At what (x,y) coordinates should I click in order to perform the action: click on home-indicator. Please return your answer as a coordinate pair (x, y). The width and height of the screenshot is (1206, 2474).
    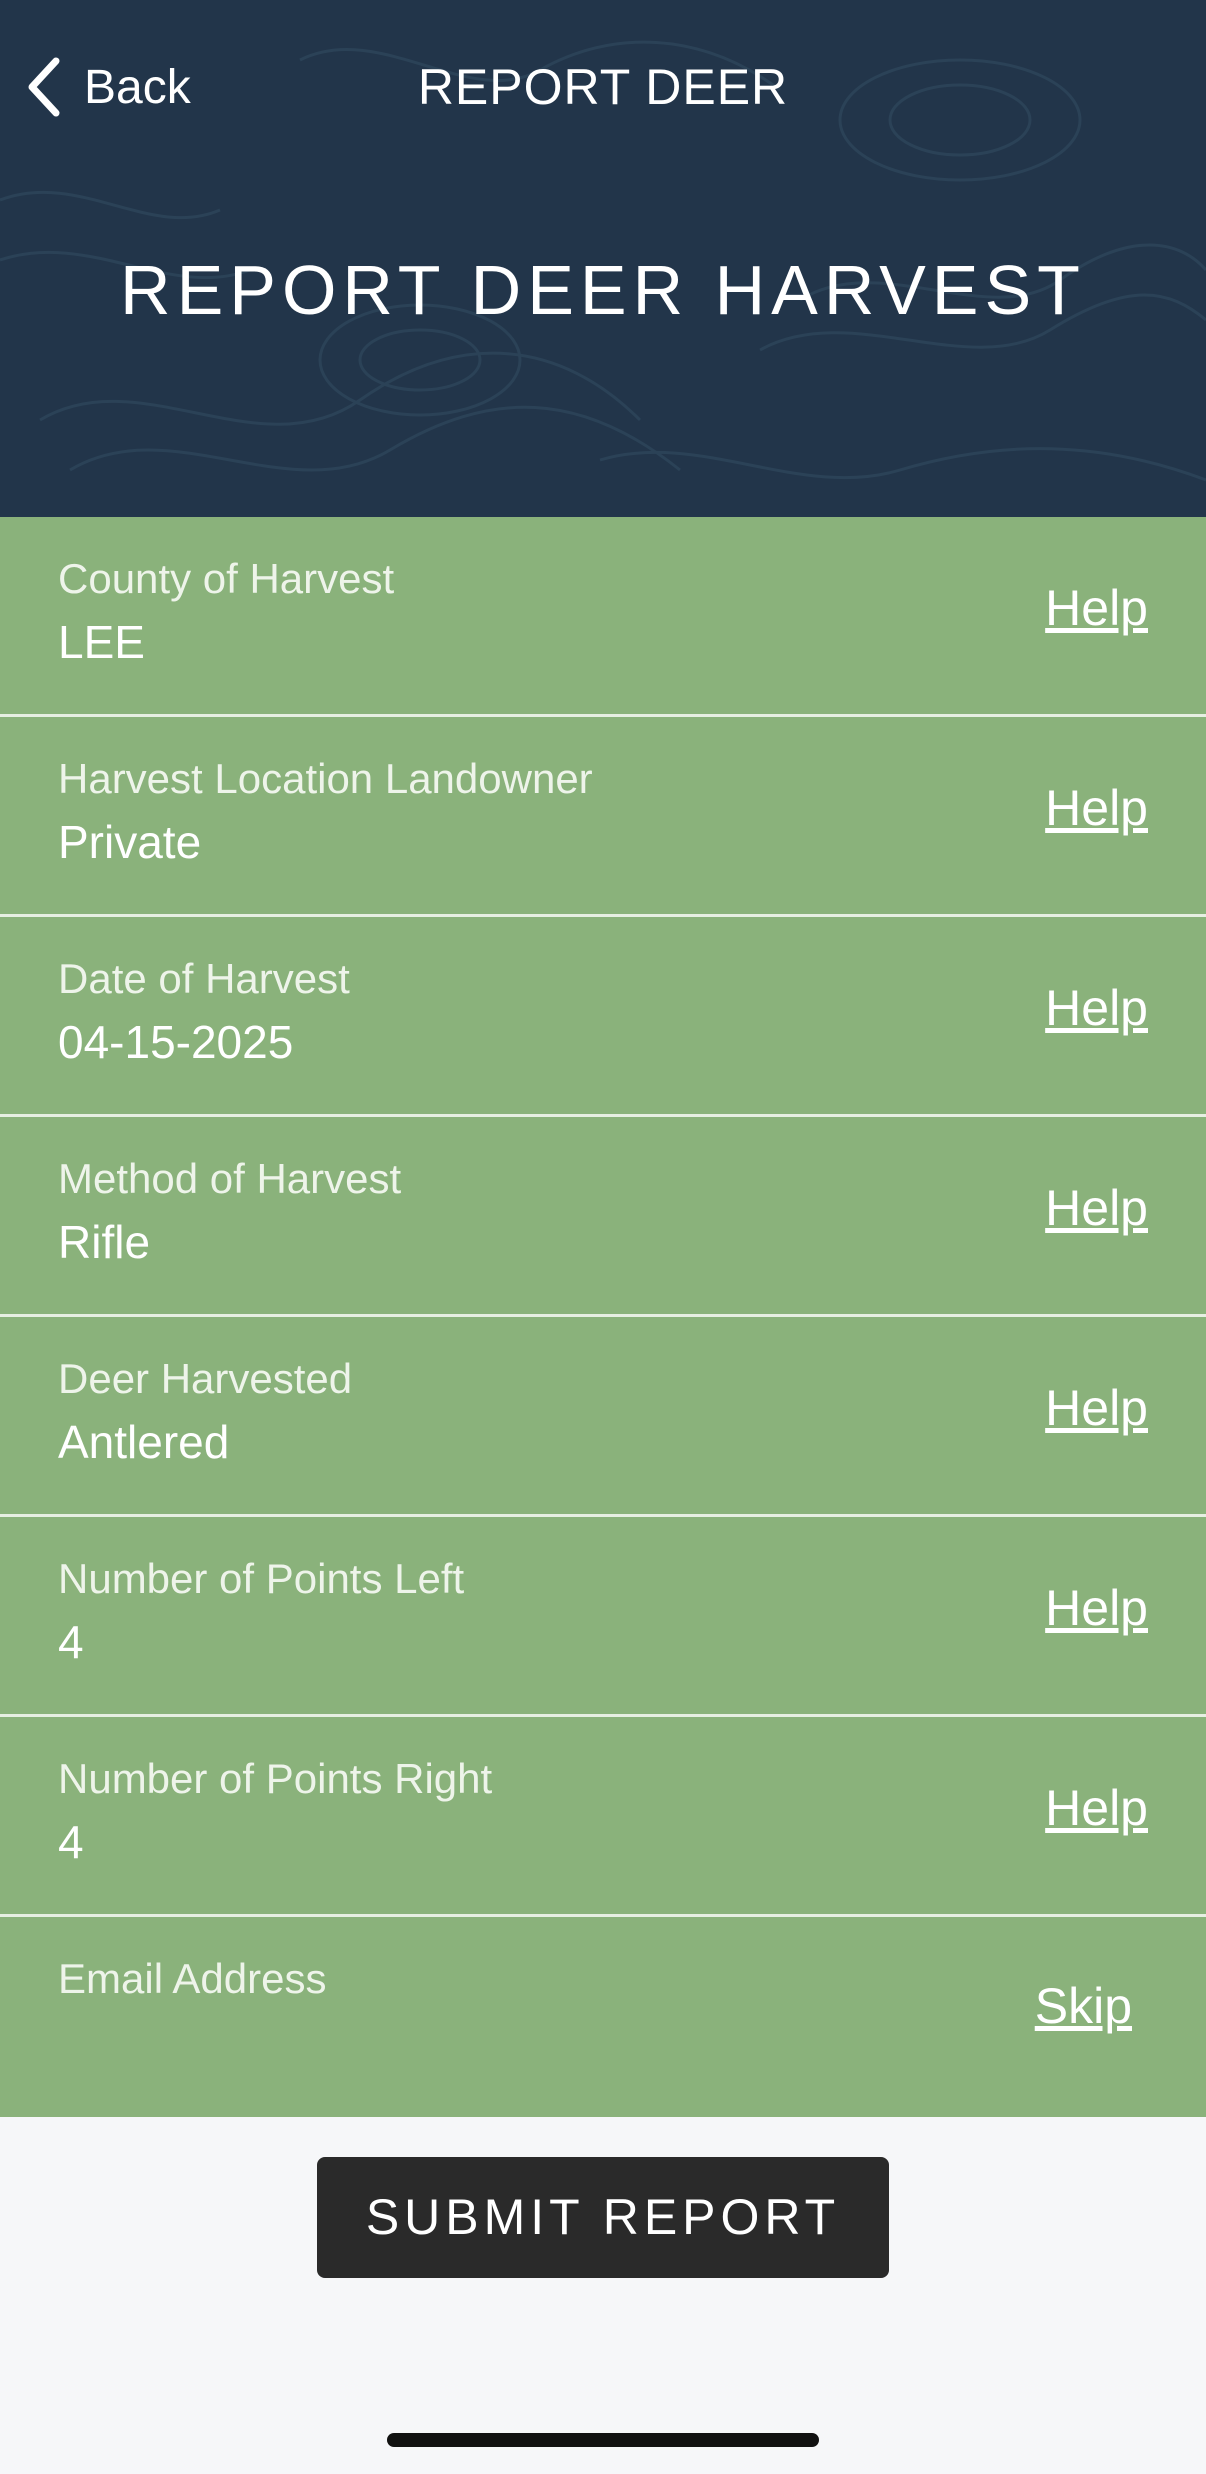
    Looking at the image, I should click on (603, 2440).